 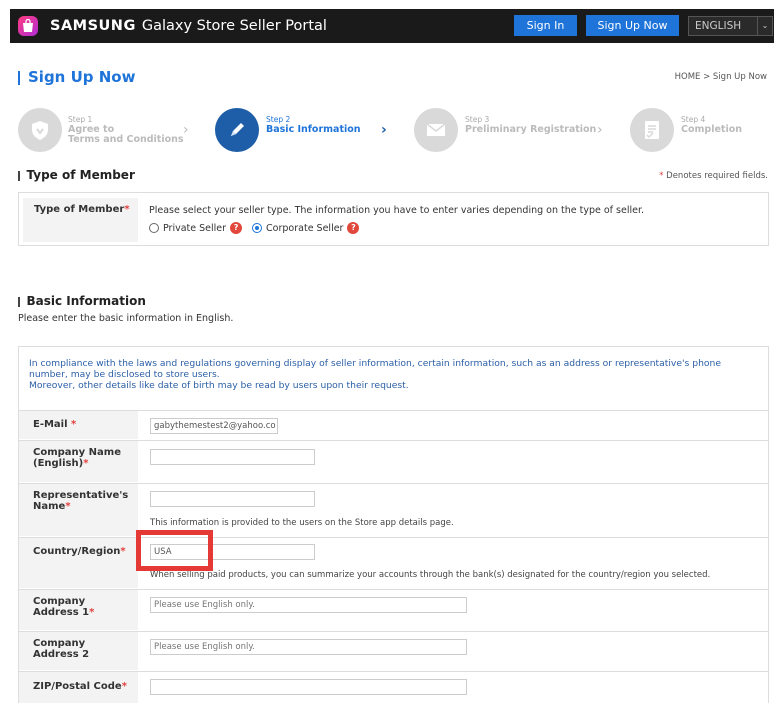 What do you see at coordinates (28, 26) in the screenshot?
I see `galaxy-store-bag-icon` at bounding box center [28, 26].